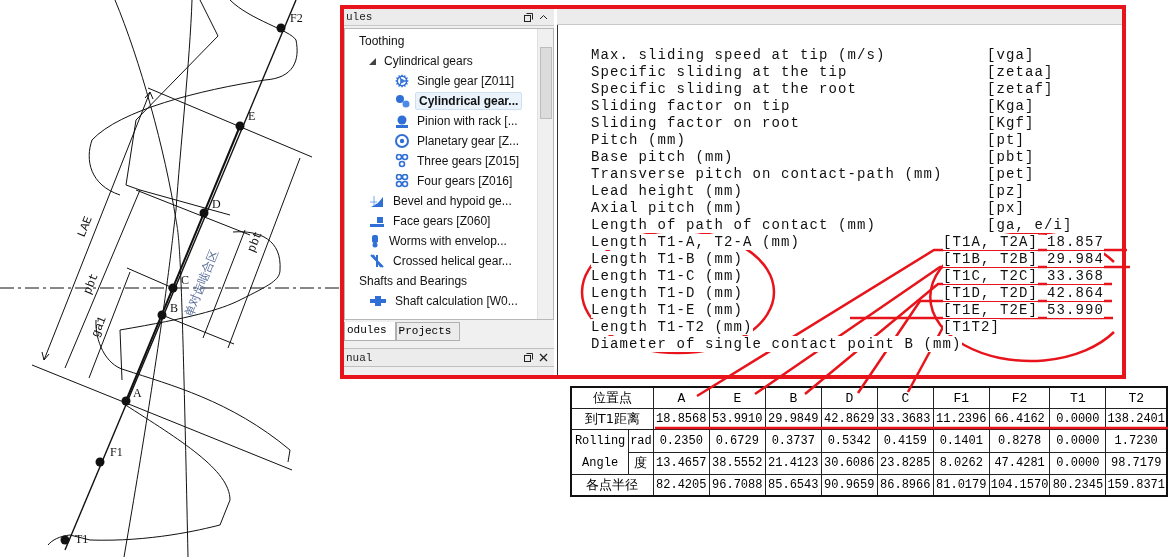  Describe the element at coordinates (793, 398) in the screenshot. I see `table-header: B` at that location.